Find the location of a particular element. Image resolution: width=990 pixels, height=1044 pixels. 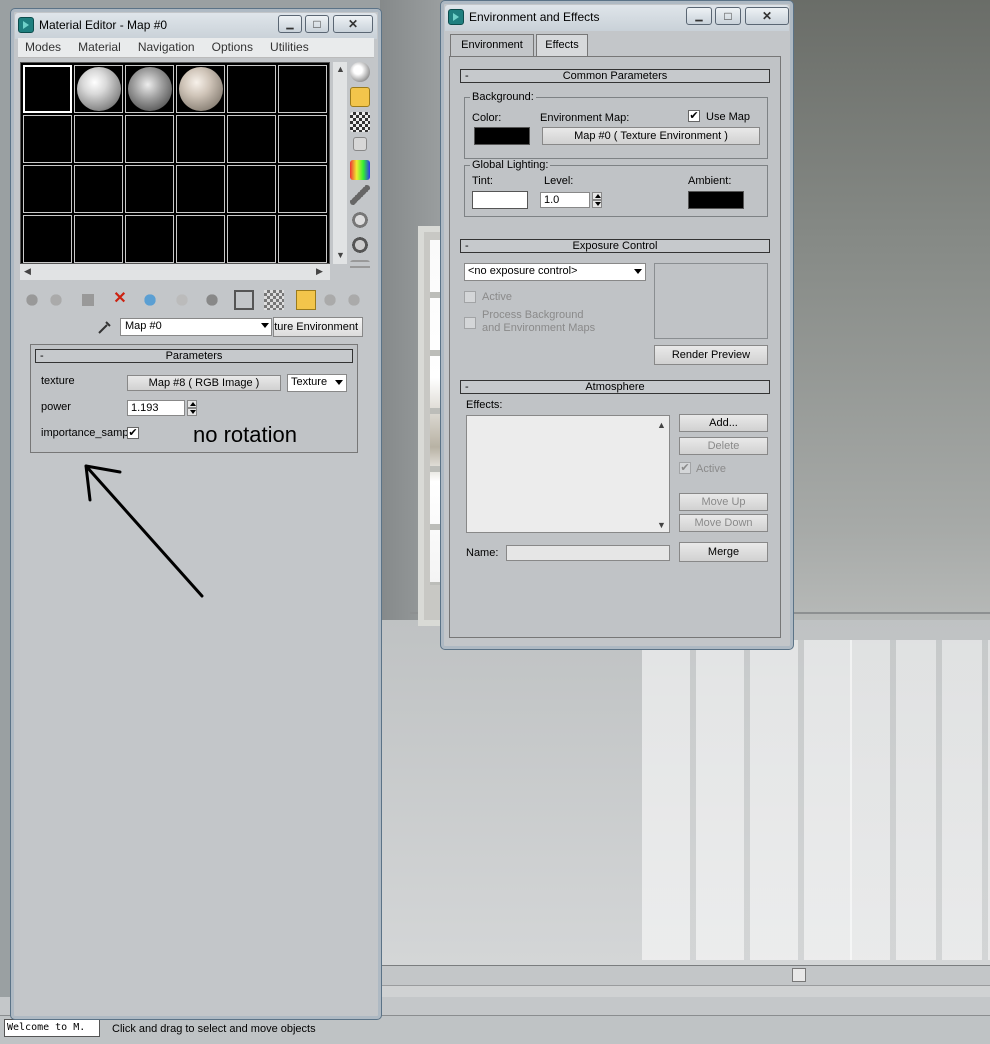

title-bar: Material Editor - Map #0 ▁ □ ✕ is located at coordinates (196, 26).